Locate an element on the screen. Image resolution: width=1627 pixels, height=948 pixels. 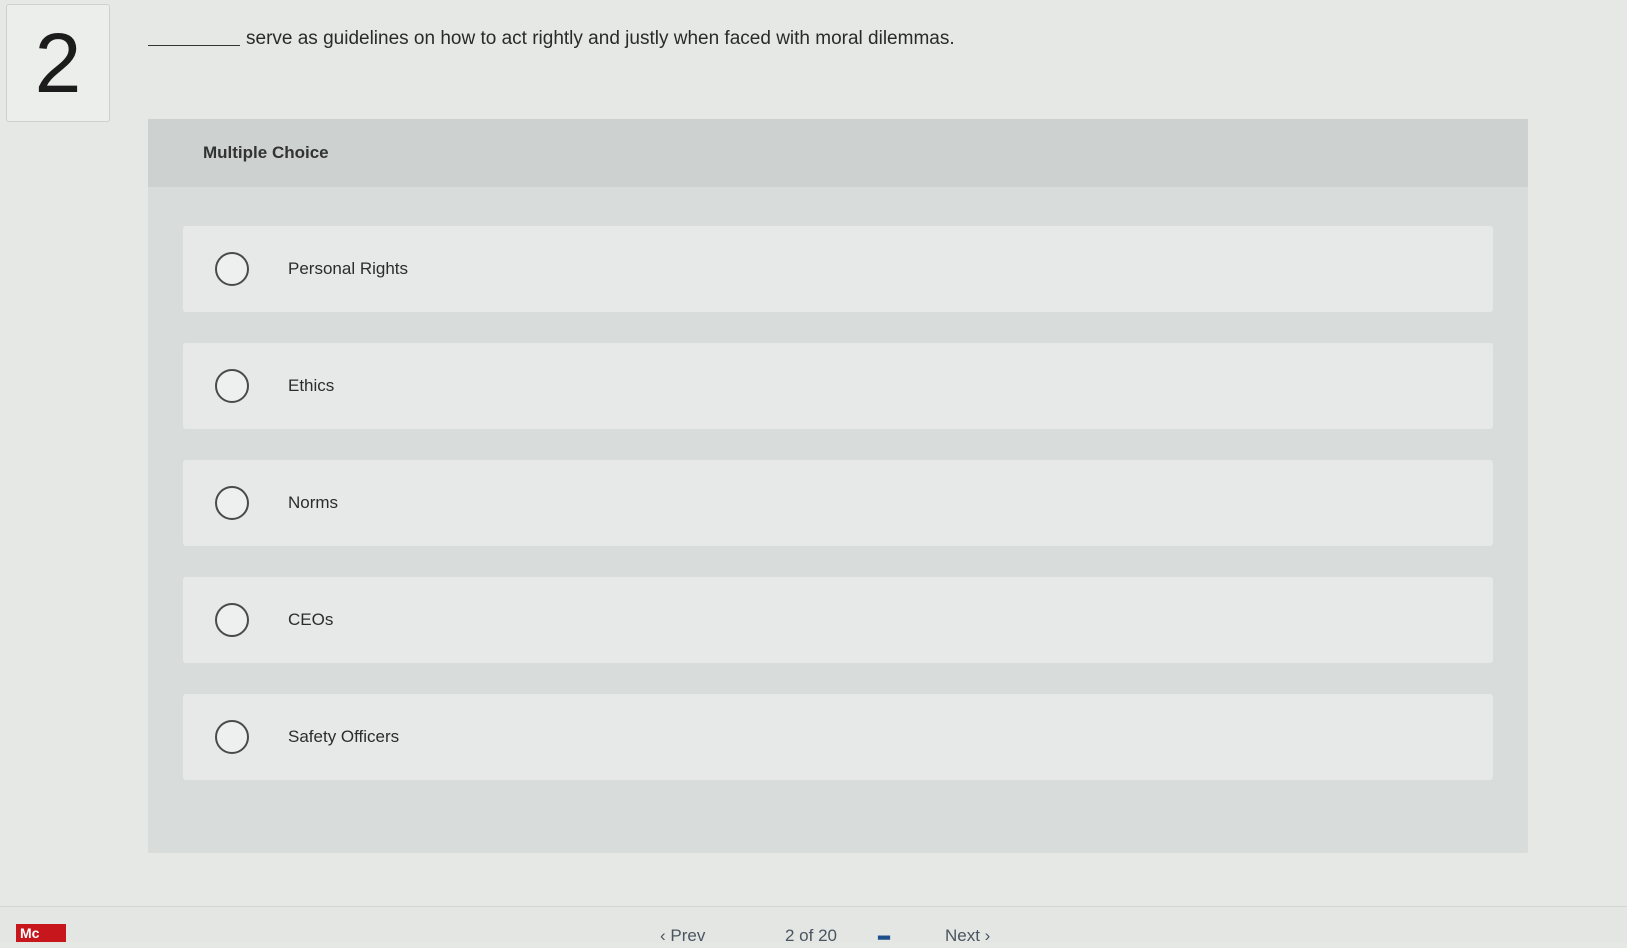
option-norms: Norms is located at coordinates (838, 503).